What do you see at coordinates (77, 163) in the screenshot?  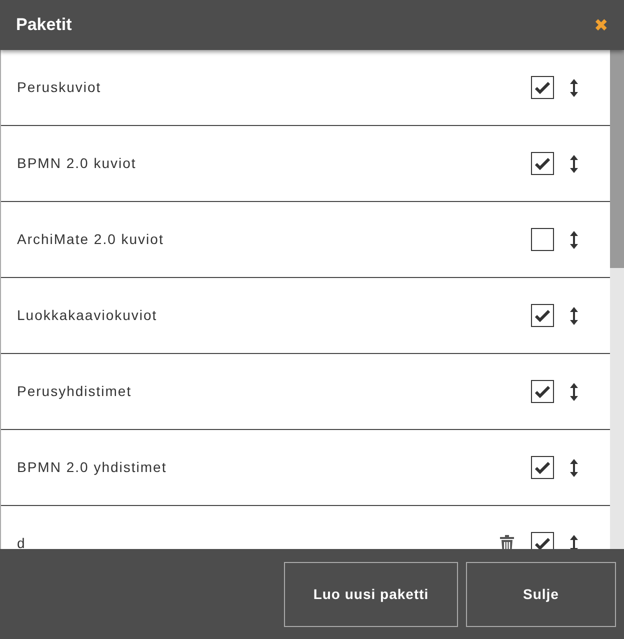 I see `package-name: BPMN 2.0 kuviot` at bounding box center [77, 163].